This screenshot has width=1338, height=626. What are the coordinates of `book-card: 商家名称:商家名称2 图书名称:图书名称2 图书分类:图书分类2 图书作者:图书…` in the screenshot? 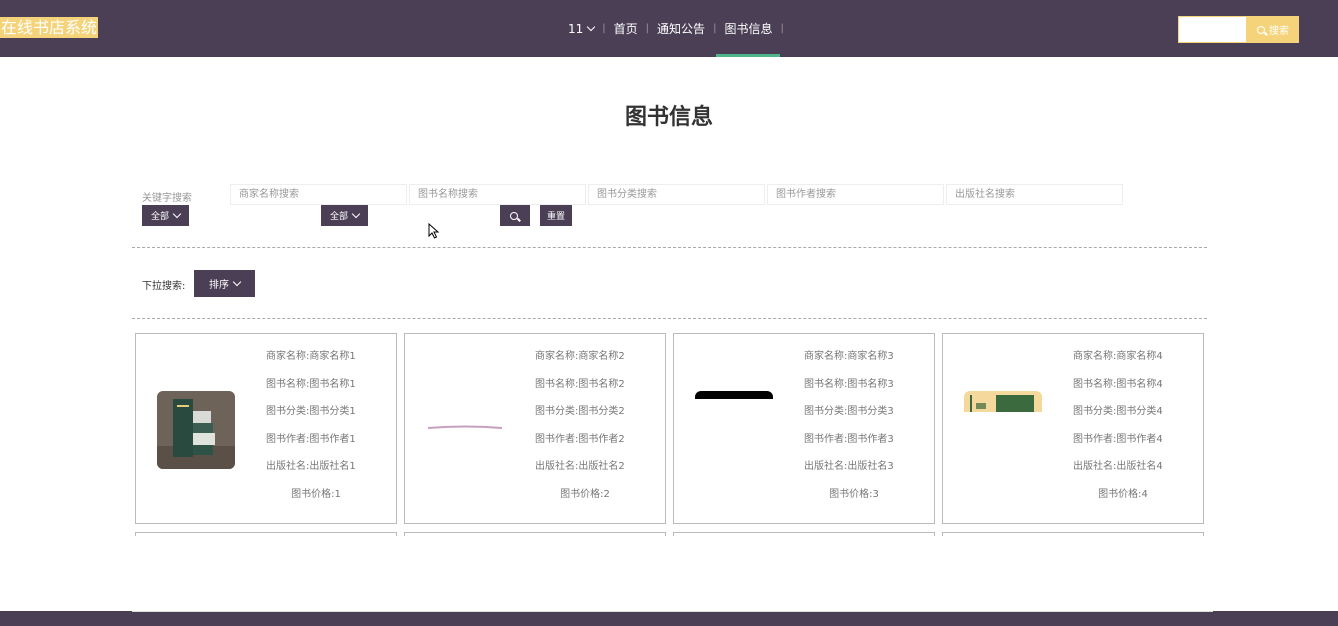 It's located at (535, 428).